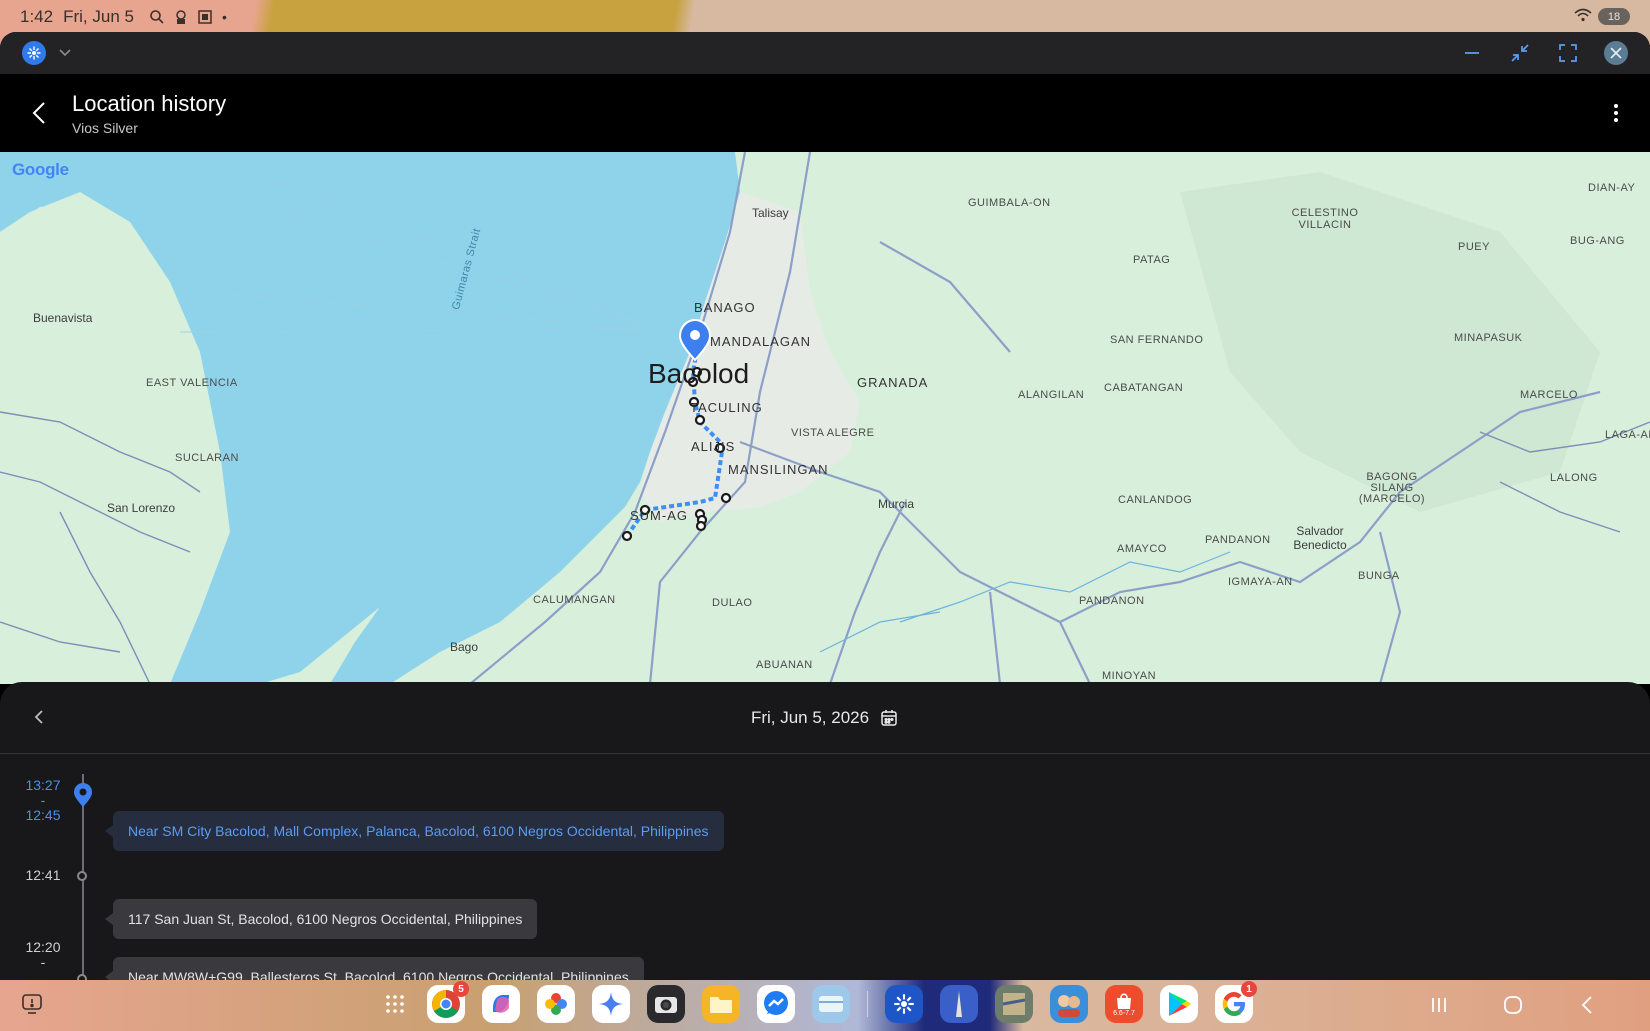 This screenshot has height=1031, width=1650. What do you see at coordinates (1142, 549) in the screenshot?
I see `map-label: AMAYCO` at bounding box center [1142, 549].